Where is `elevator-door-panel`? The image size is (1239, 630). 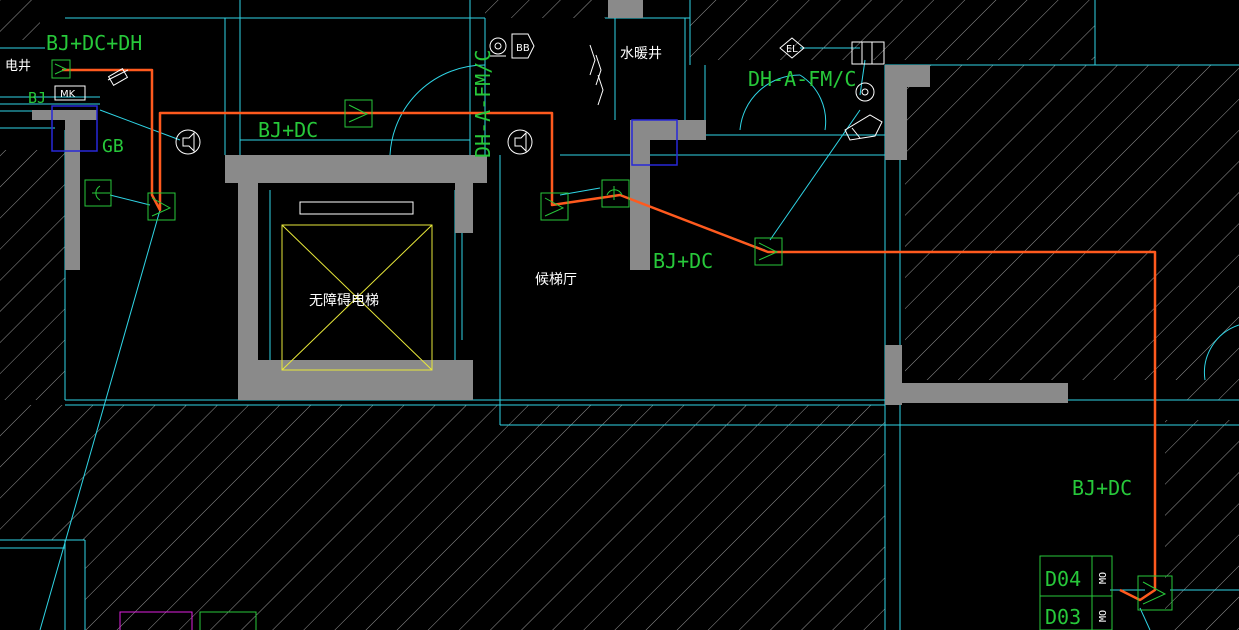 elevator-door-panel is located at coordinates (356, 208).